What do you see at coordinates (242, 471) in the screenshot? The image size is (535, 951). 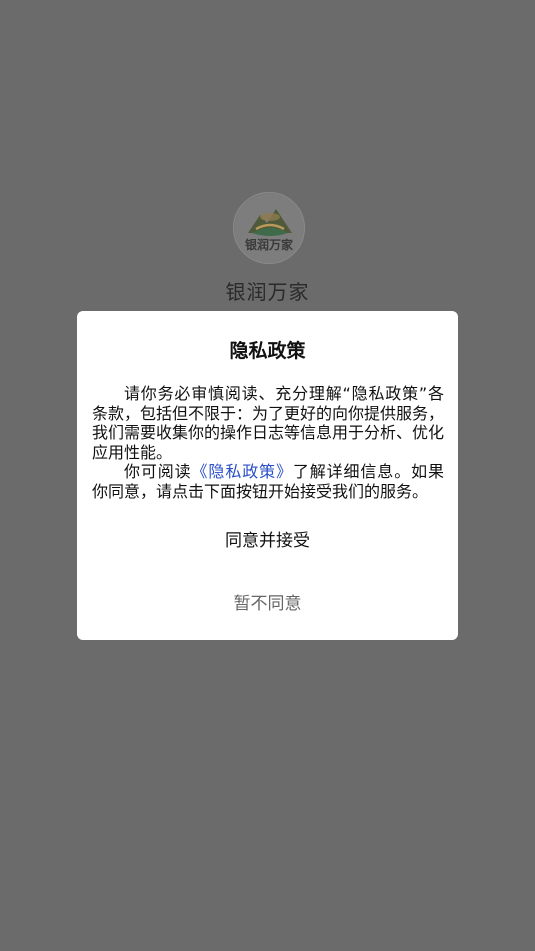 I see `privacy-policy-link: 《隐私政策》` at bounding box center [242, 471].